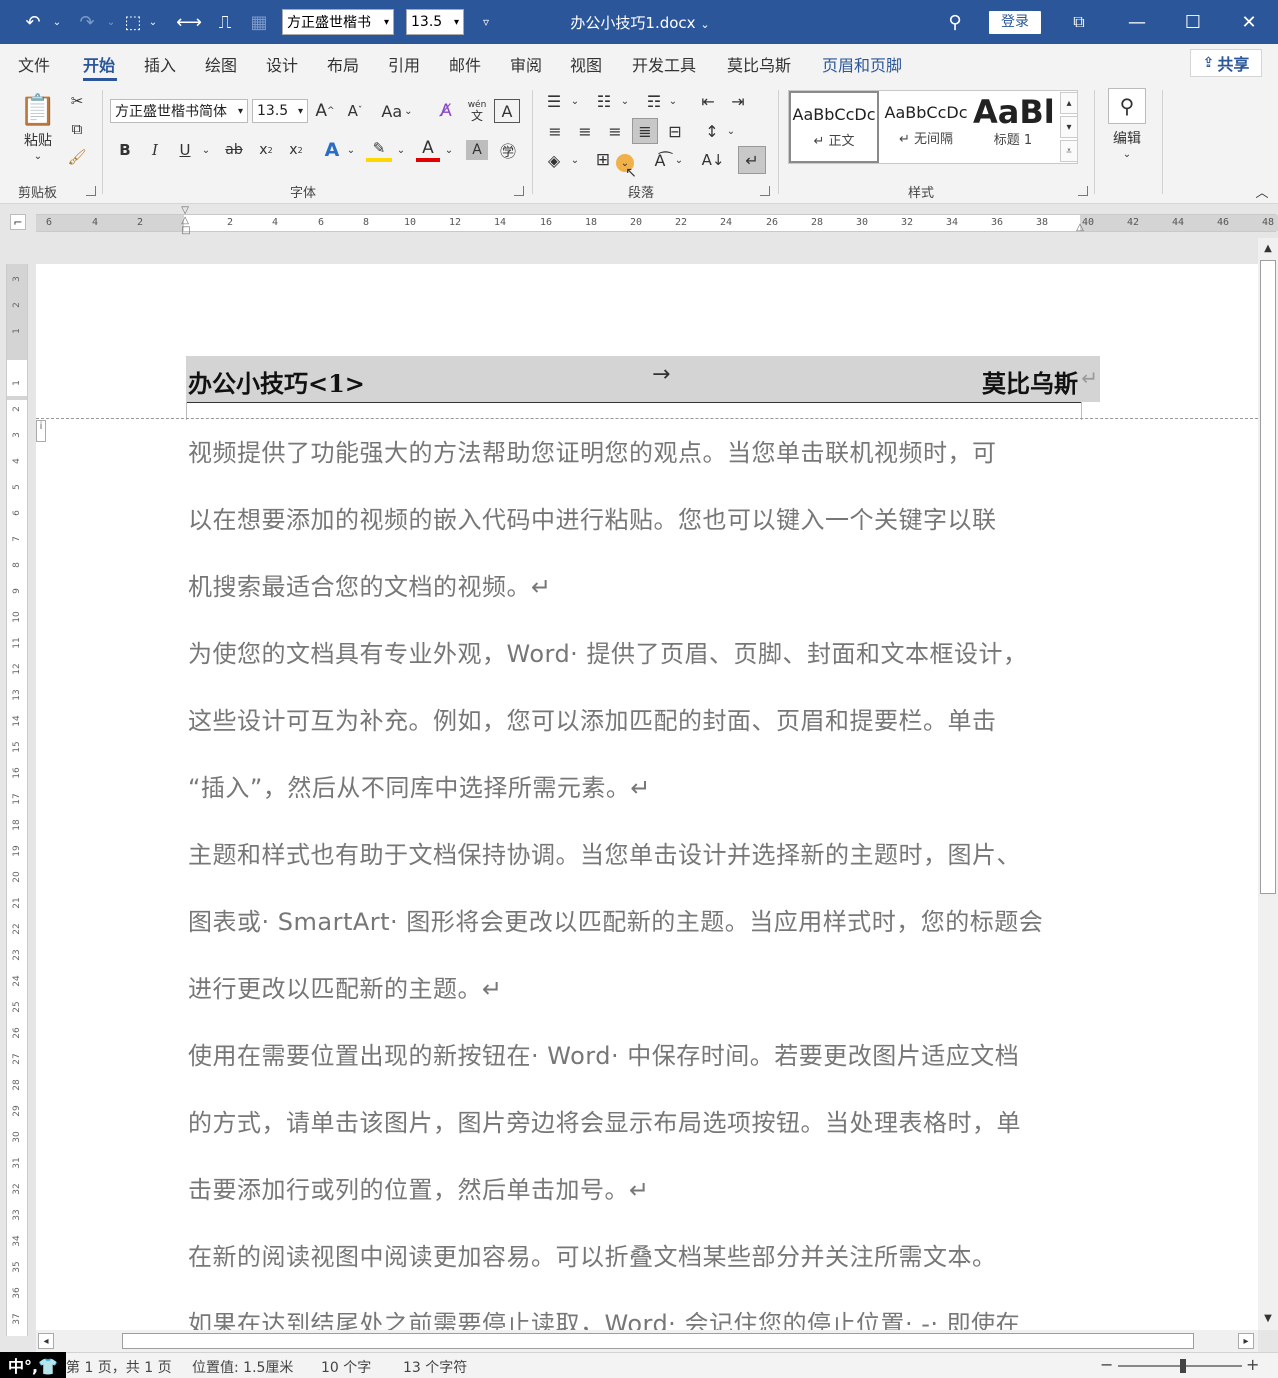 Image resolution: width=1278 pixels, height=1378 pixels. Describe the element at coordinates (575, 160) in the screenshot. I see `shading-dropdown-icon: ⌄` at that location.